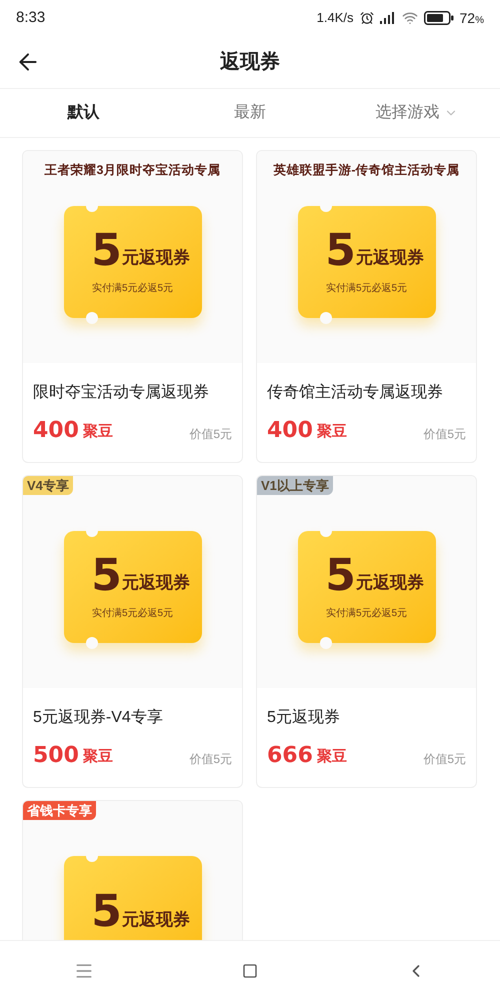  I want to click on badge: V4专享, so click(48, 485).